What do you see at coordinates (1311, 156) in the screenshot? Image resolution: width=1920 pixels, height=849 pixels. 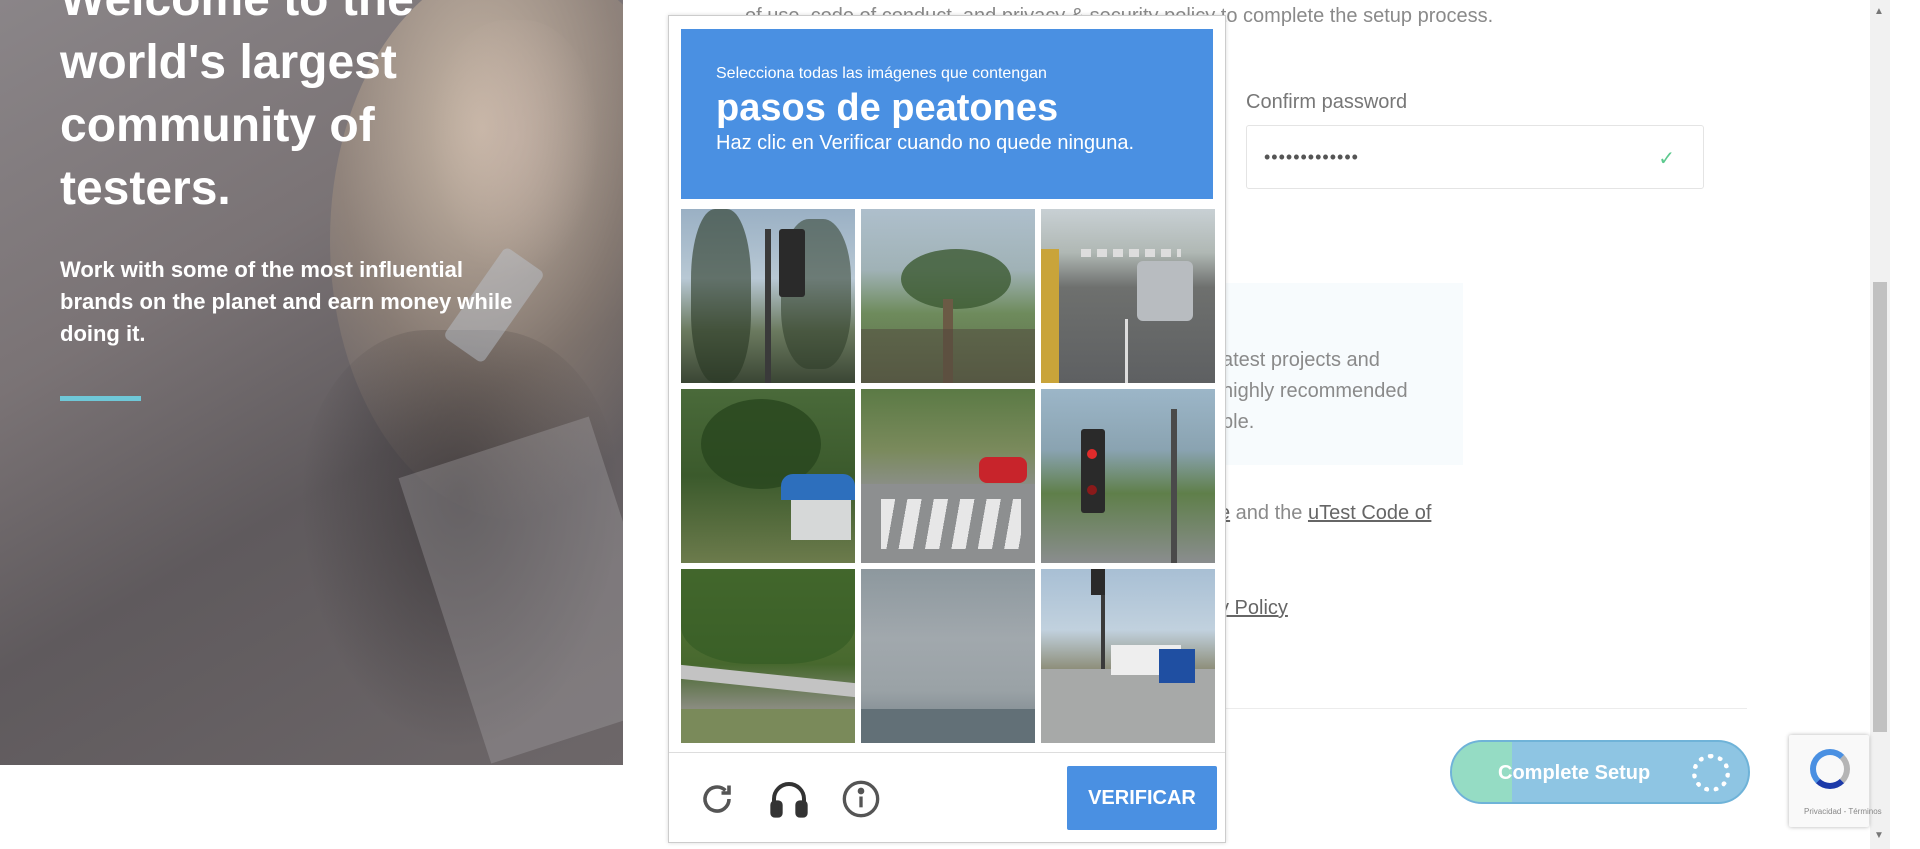 I see `confirm-password-value: •••••••••••••` at bounding box center [1311, 156].